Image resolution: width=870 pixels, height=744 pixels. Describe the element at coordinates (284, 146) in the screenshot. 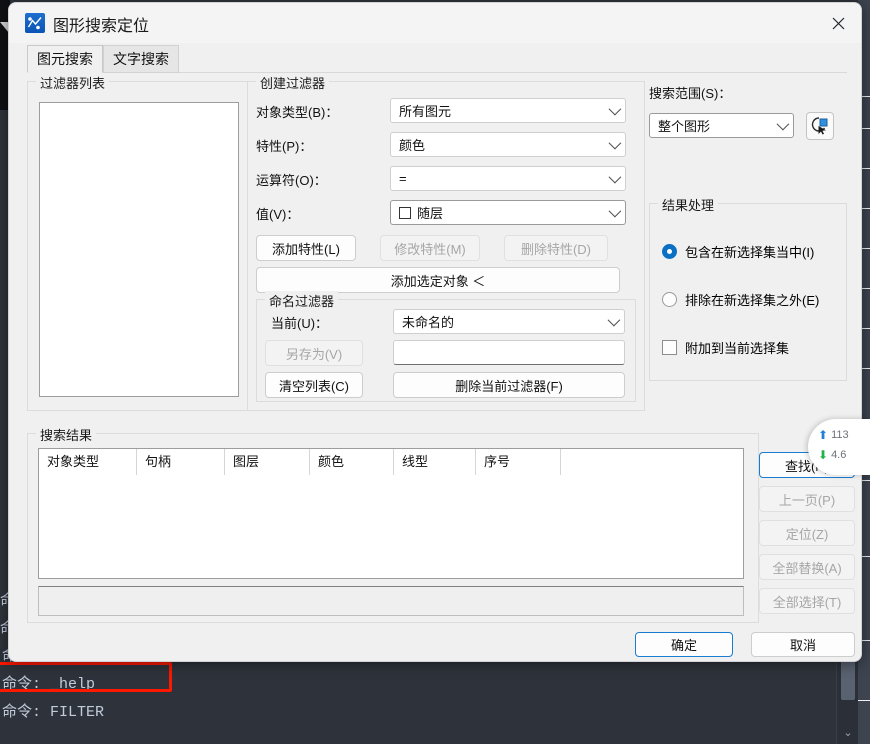

I see `property-label: 特性(P)：` at that location.